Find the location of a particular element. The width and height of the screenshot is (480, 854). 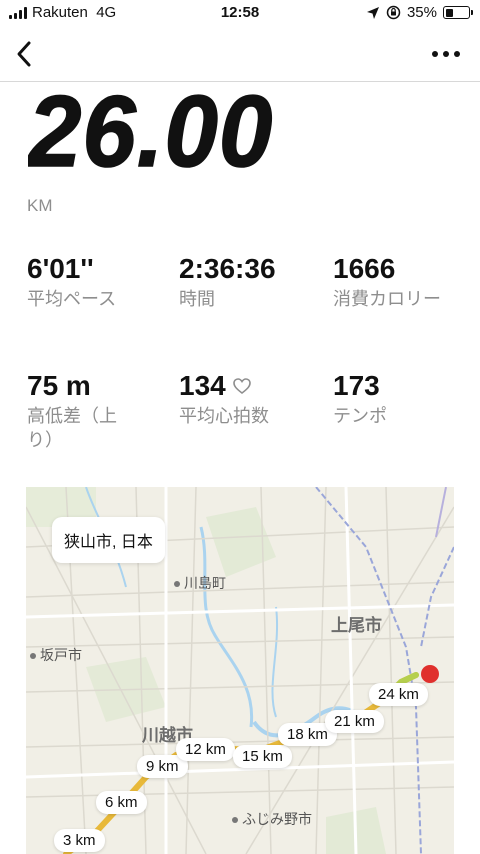

km-marker: 21 km is located at coordinates (354, 721).